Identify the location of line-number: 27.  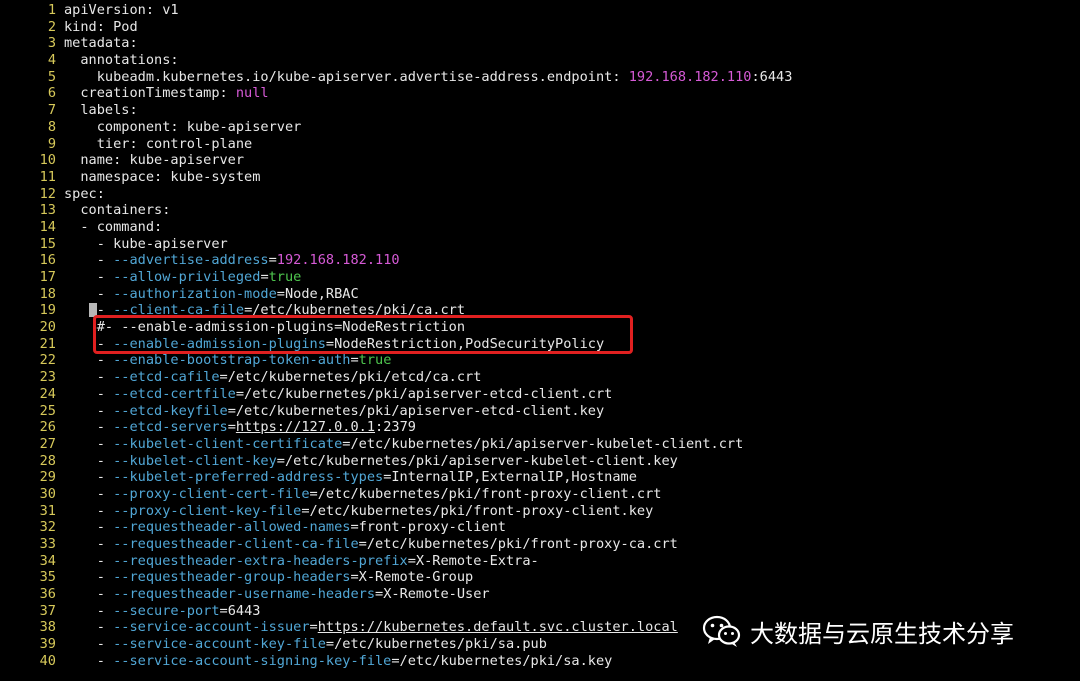
(47, 443).